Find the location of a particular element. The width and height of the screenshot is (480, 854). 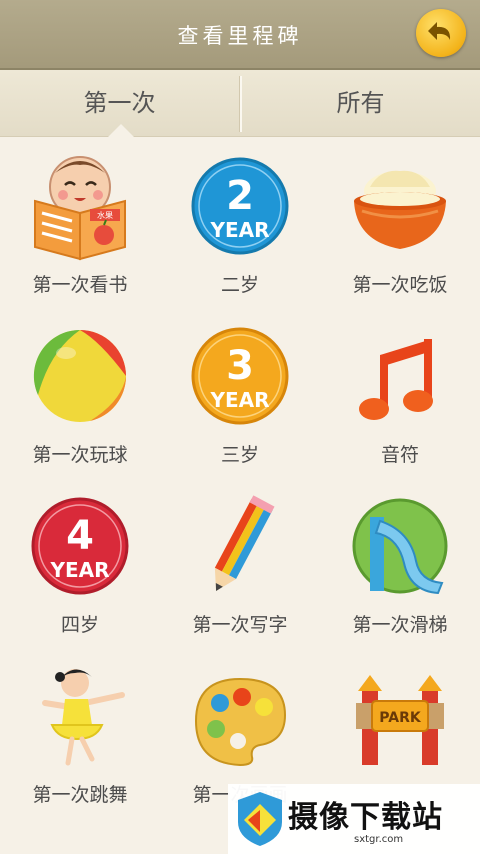

year-3-badge-icon: 3 YEAR is located at coordinates (240, 376).